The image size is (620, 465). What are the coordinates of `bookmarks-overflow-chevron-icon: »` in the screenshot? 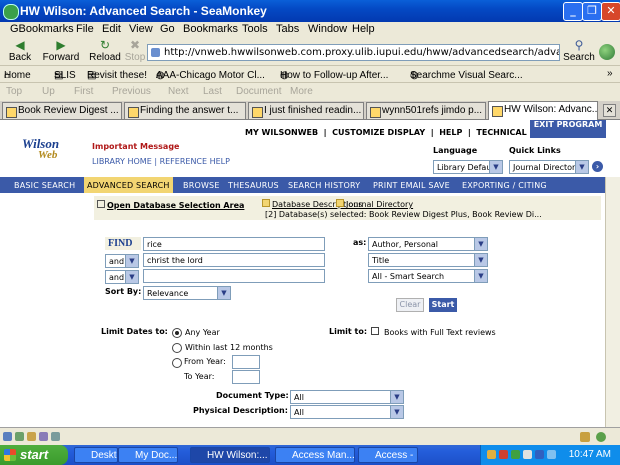 It's located at (610, 73).